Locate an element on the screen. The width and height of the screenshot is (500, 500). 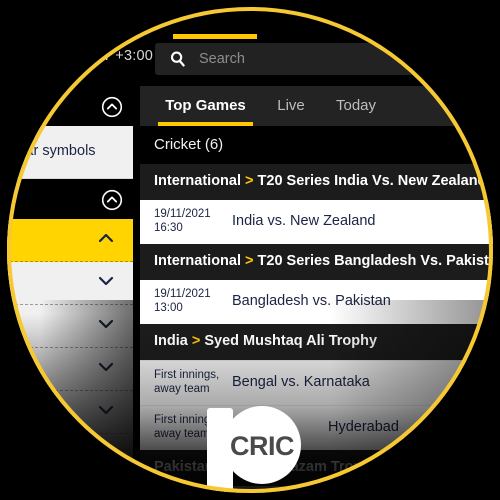
match-row: 19/11/2021 16:30 India vs. New Zealand is located at coordinates (316, 222).